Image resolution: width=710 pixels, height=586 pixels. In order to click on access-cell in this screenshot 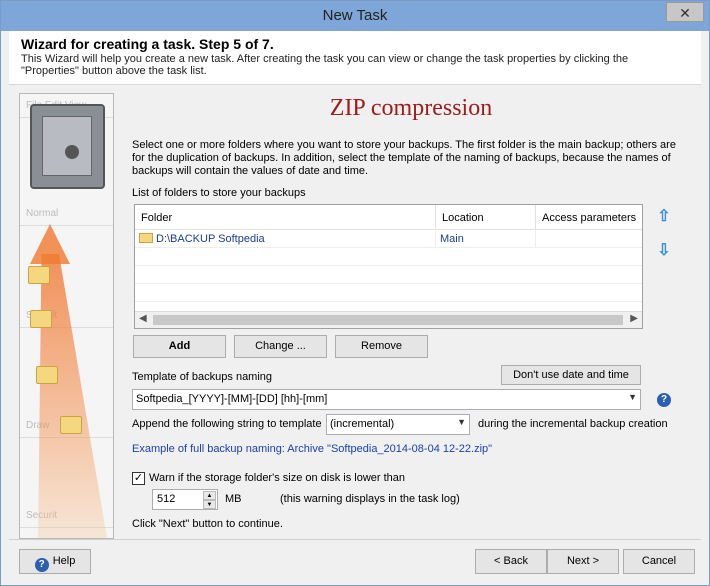, I will do `click(589, 239)`.